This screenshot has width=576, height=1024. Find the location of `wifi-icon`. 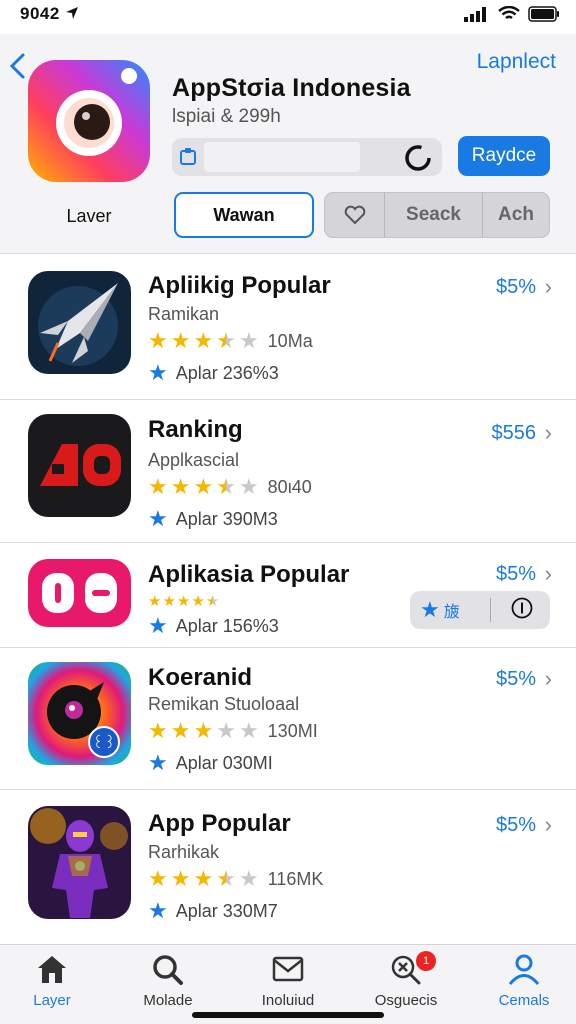

wifi-icon is located at coordinates (509, 13).